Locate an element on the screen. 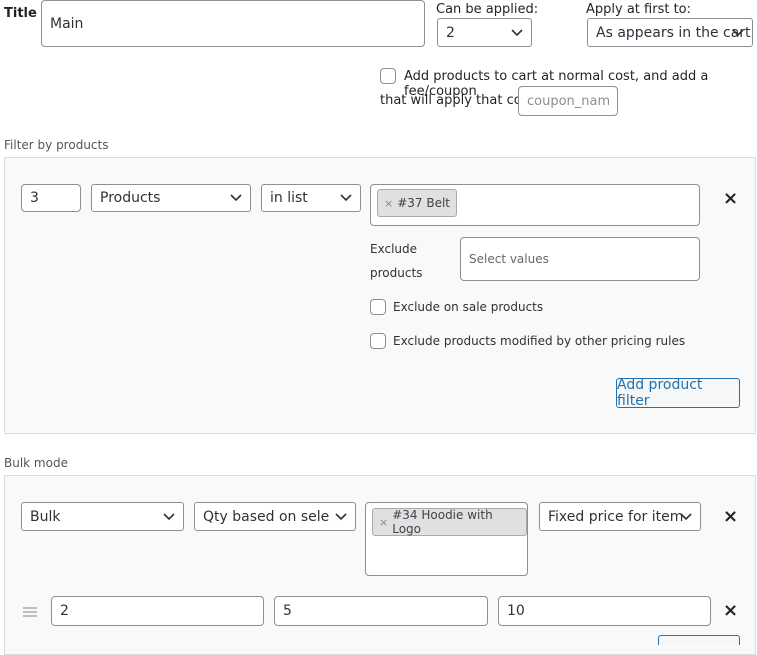 The height and width of the screenshot is (655, 757). exclude-products-placeholder: Select values is located at coordinates (509, 259).